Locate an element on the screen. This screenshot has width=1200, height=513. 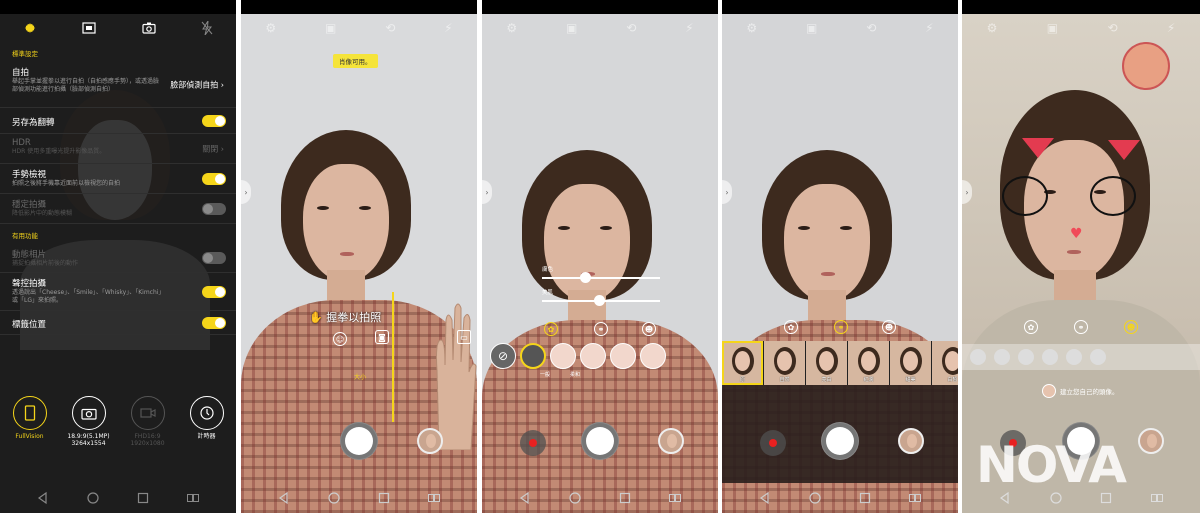
skin-tone-slider: 膚色 is located at coordinates (601, 275).